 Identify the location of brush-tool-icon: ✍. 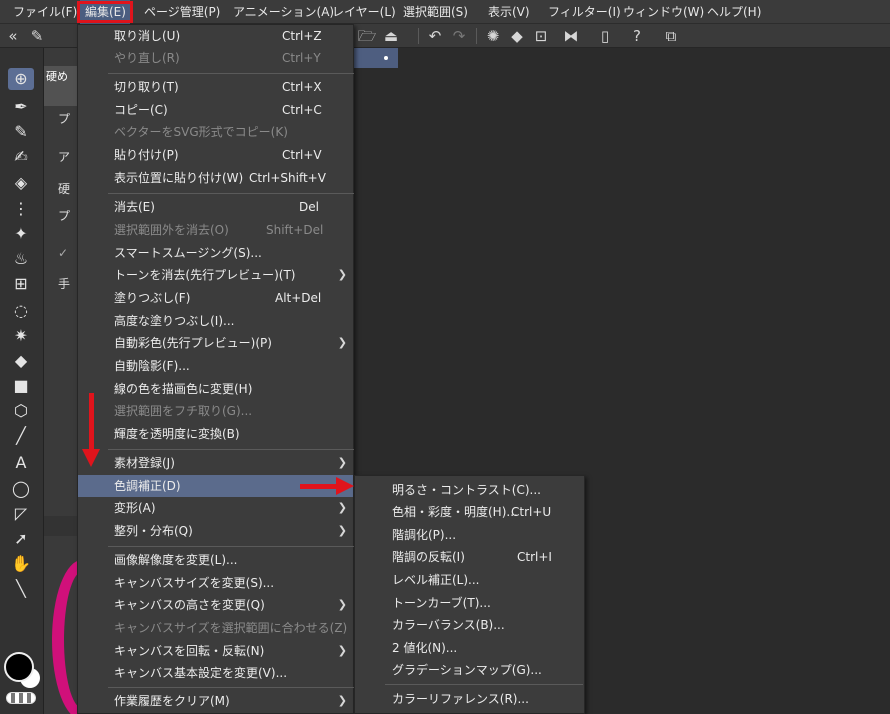
(21, 157).